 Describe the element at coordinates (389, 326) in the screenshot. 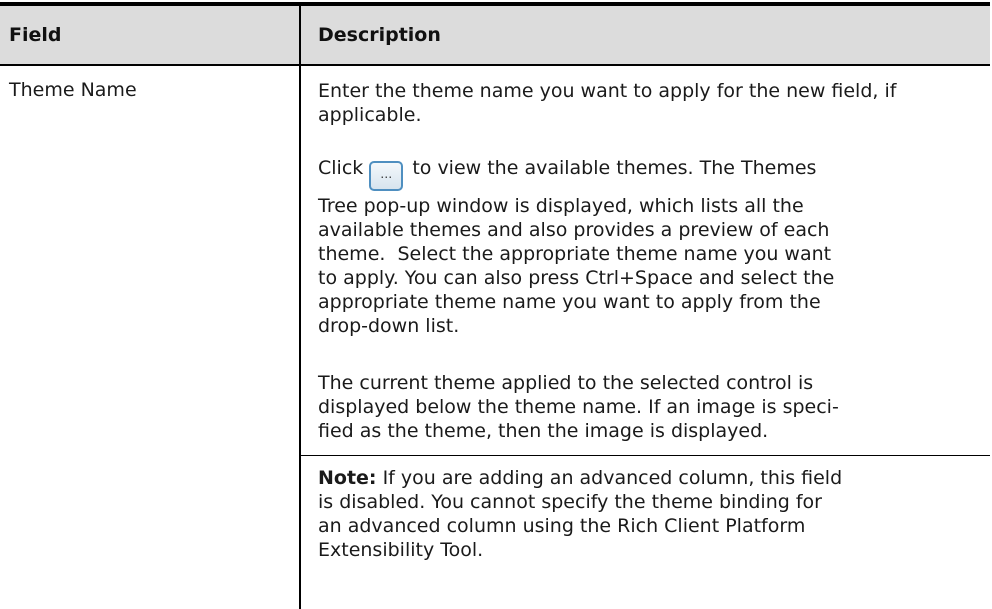

I see `para-2-line: drop-down list.` at that location.